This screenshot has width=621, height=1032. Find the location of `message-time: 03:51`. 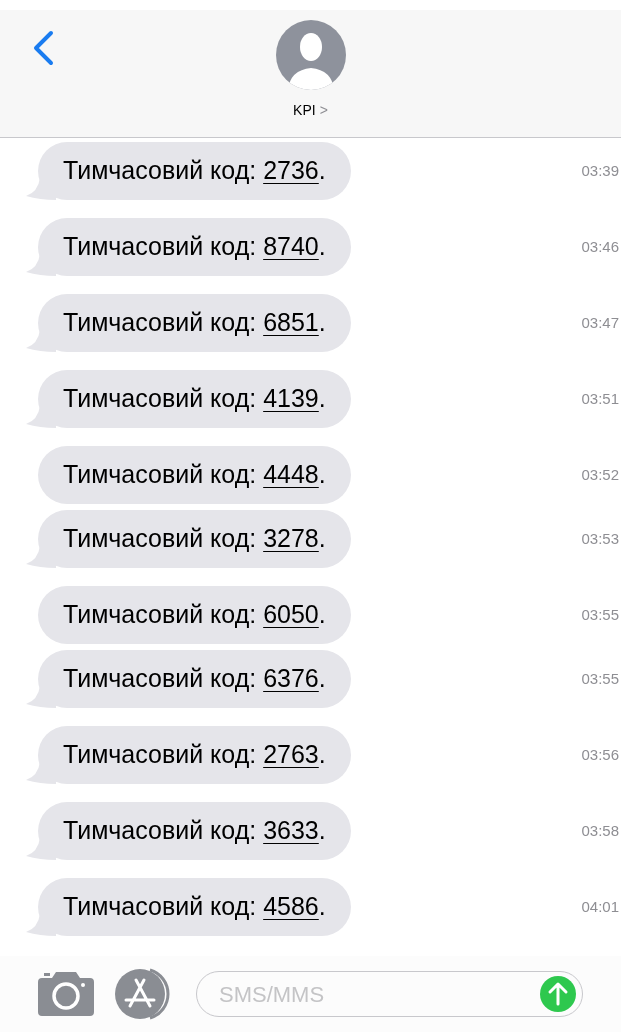

message-time: 03:51 is located at coordinates (600, 398).